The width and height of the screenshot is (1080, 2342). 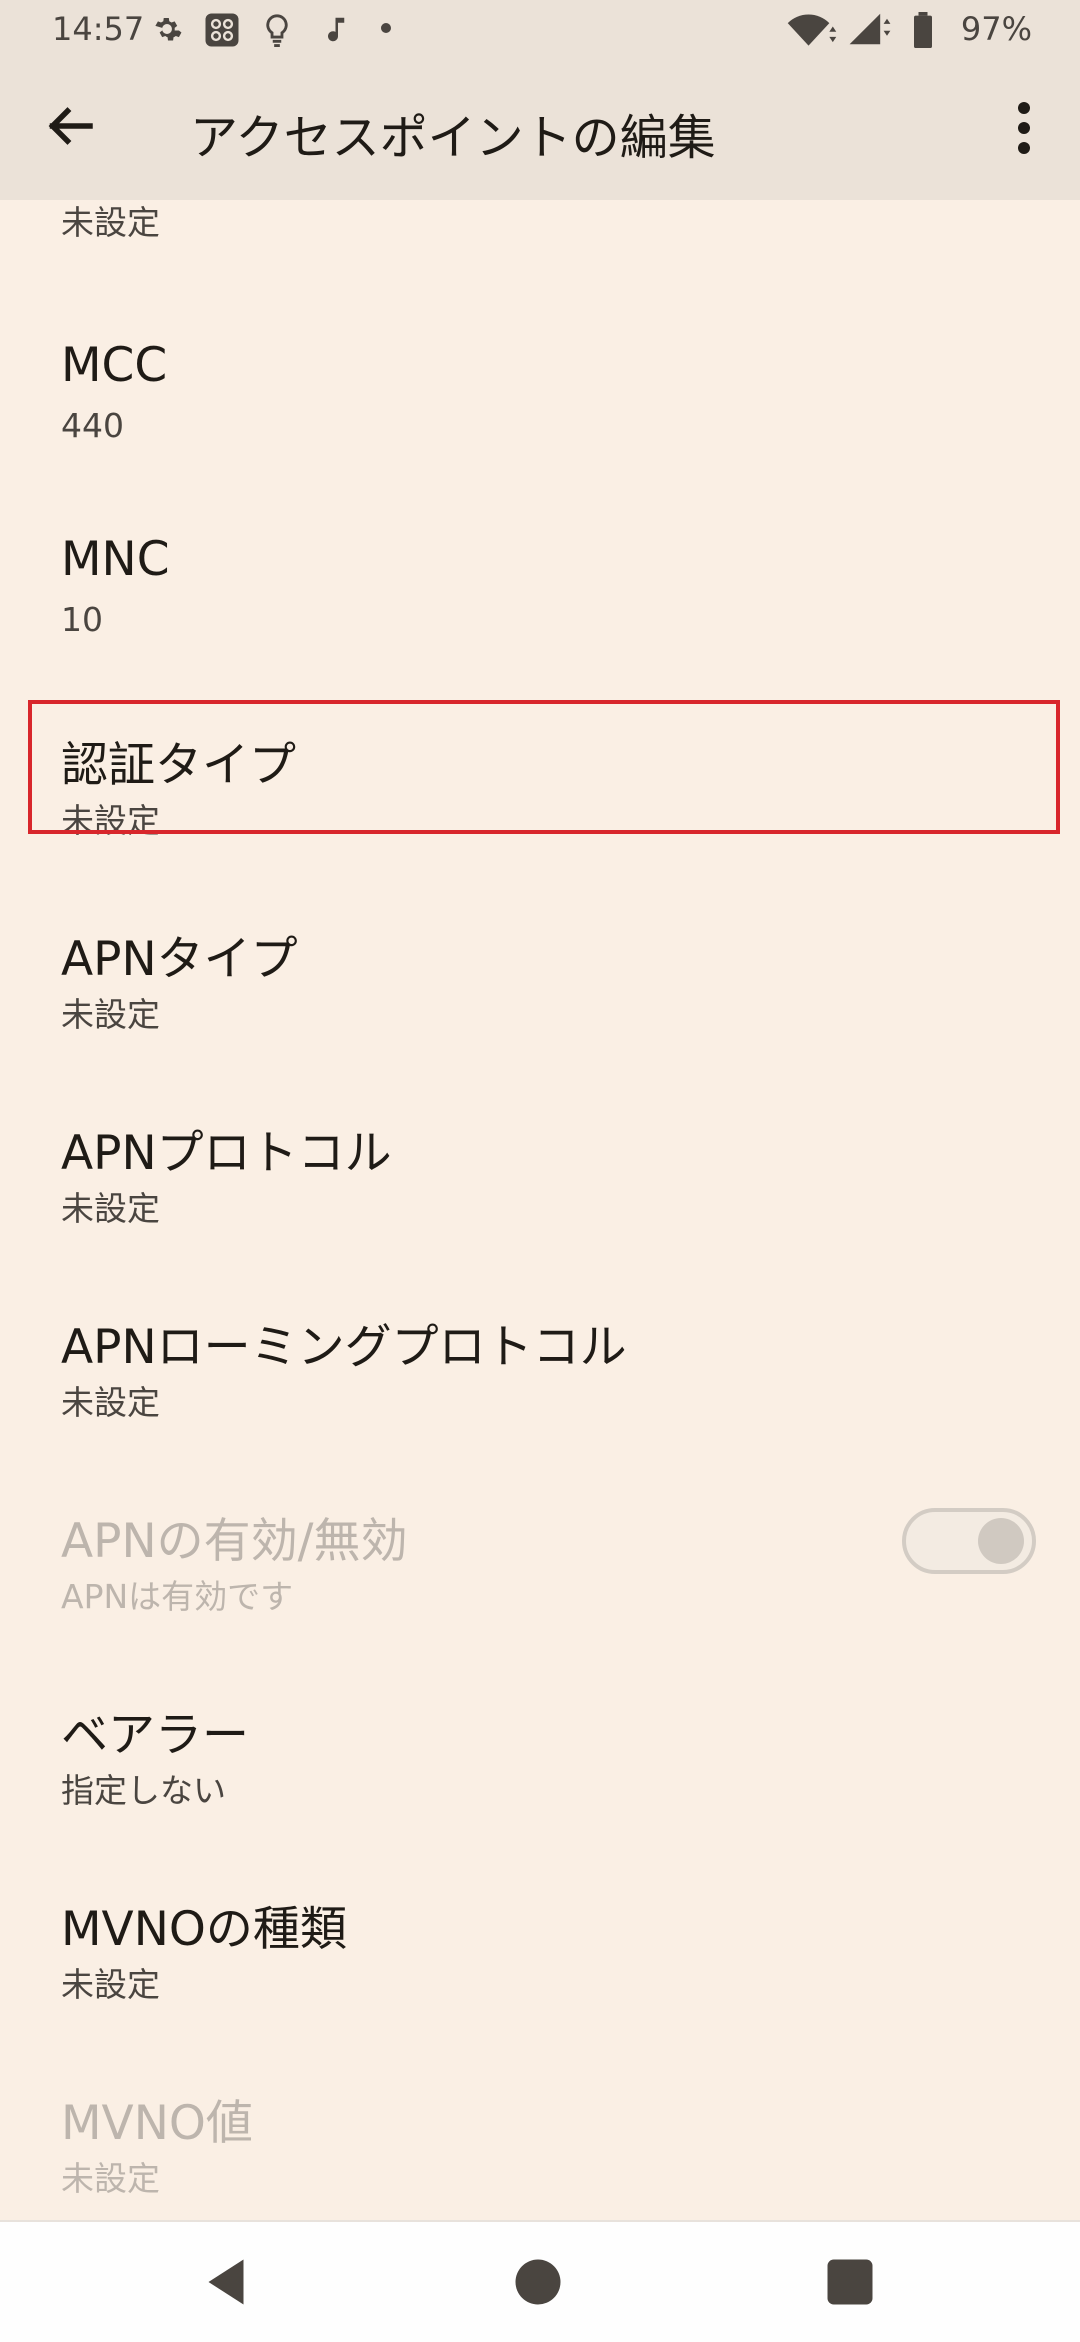 I want to click on pref-apn-enable: APNの有効/無効 APNは有効です, so click(x=540, y=1579).